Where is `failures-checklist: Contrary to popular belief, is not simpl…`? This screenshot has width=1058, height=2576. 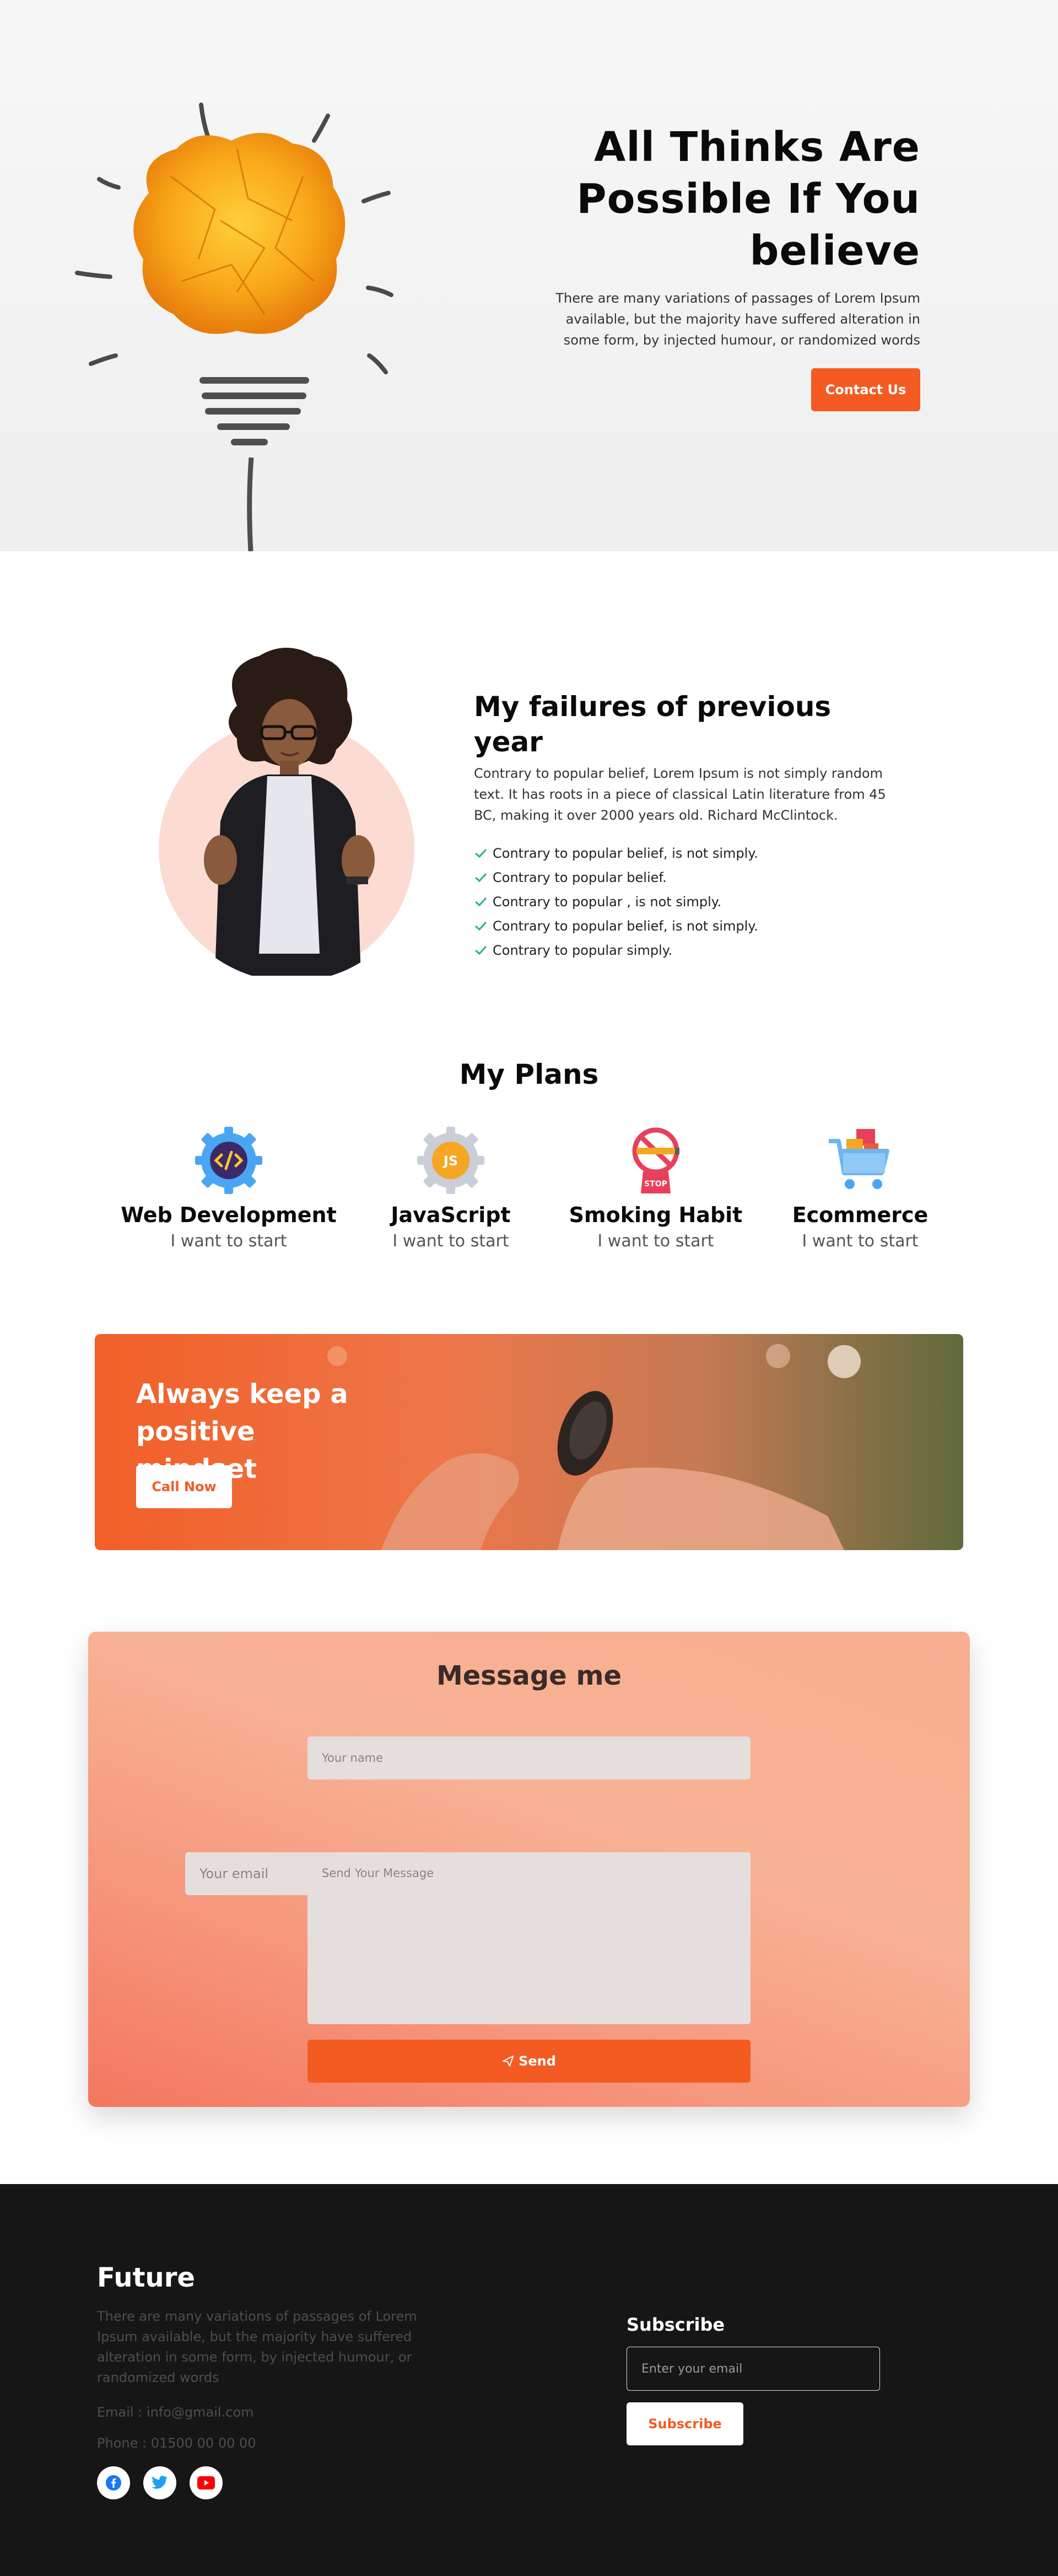
failures-checklist: Contrary to popular belief, is not simpl… is located at coordinates (687, 901).